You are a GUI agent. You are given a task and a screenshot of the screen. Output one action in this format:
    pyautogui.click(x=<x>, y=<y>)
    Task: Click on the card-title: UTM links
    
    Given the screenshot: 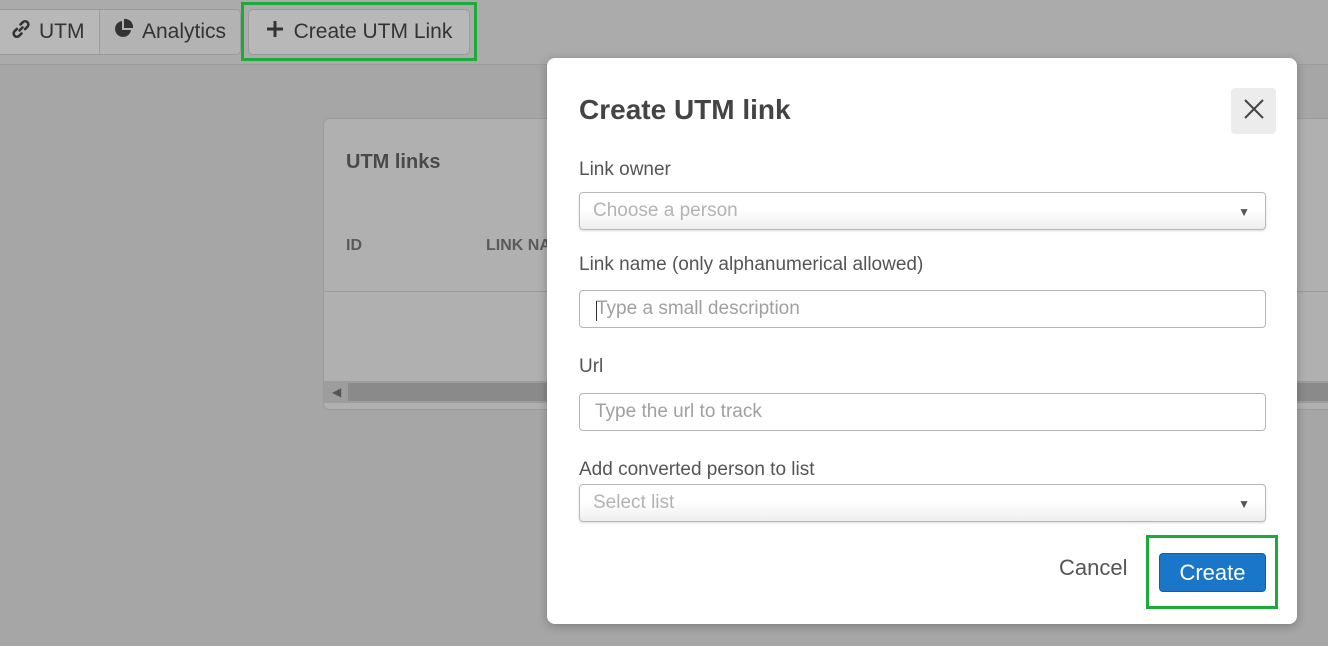 What is the action you would take?
    pyautogui.click(x=393, y=162)
    